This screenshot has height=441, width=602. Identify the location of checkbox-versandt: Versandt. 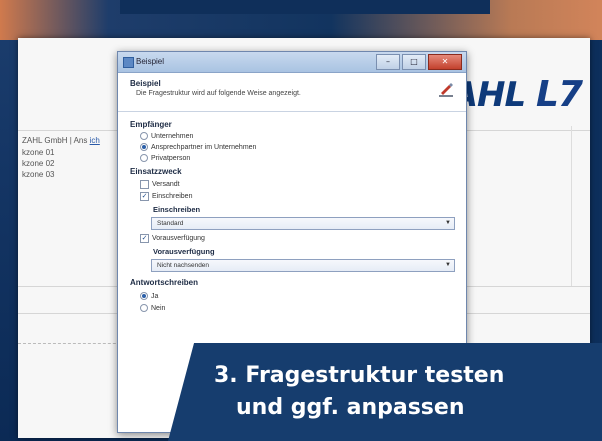
(160, 184).